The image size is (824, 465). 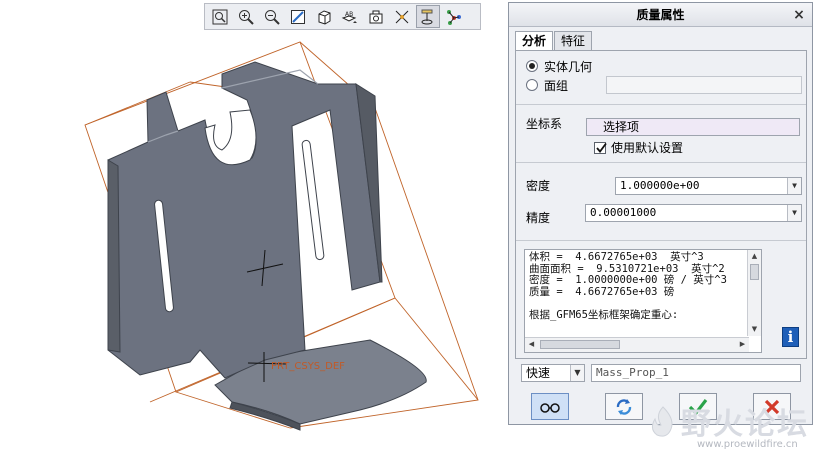 What do you see at coordinates (532, 66) in the screenshot?
I see `solid-geometry-radio` at bounding box center [532, 66].